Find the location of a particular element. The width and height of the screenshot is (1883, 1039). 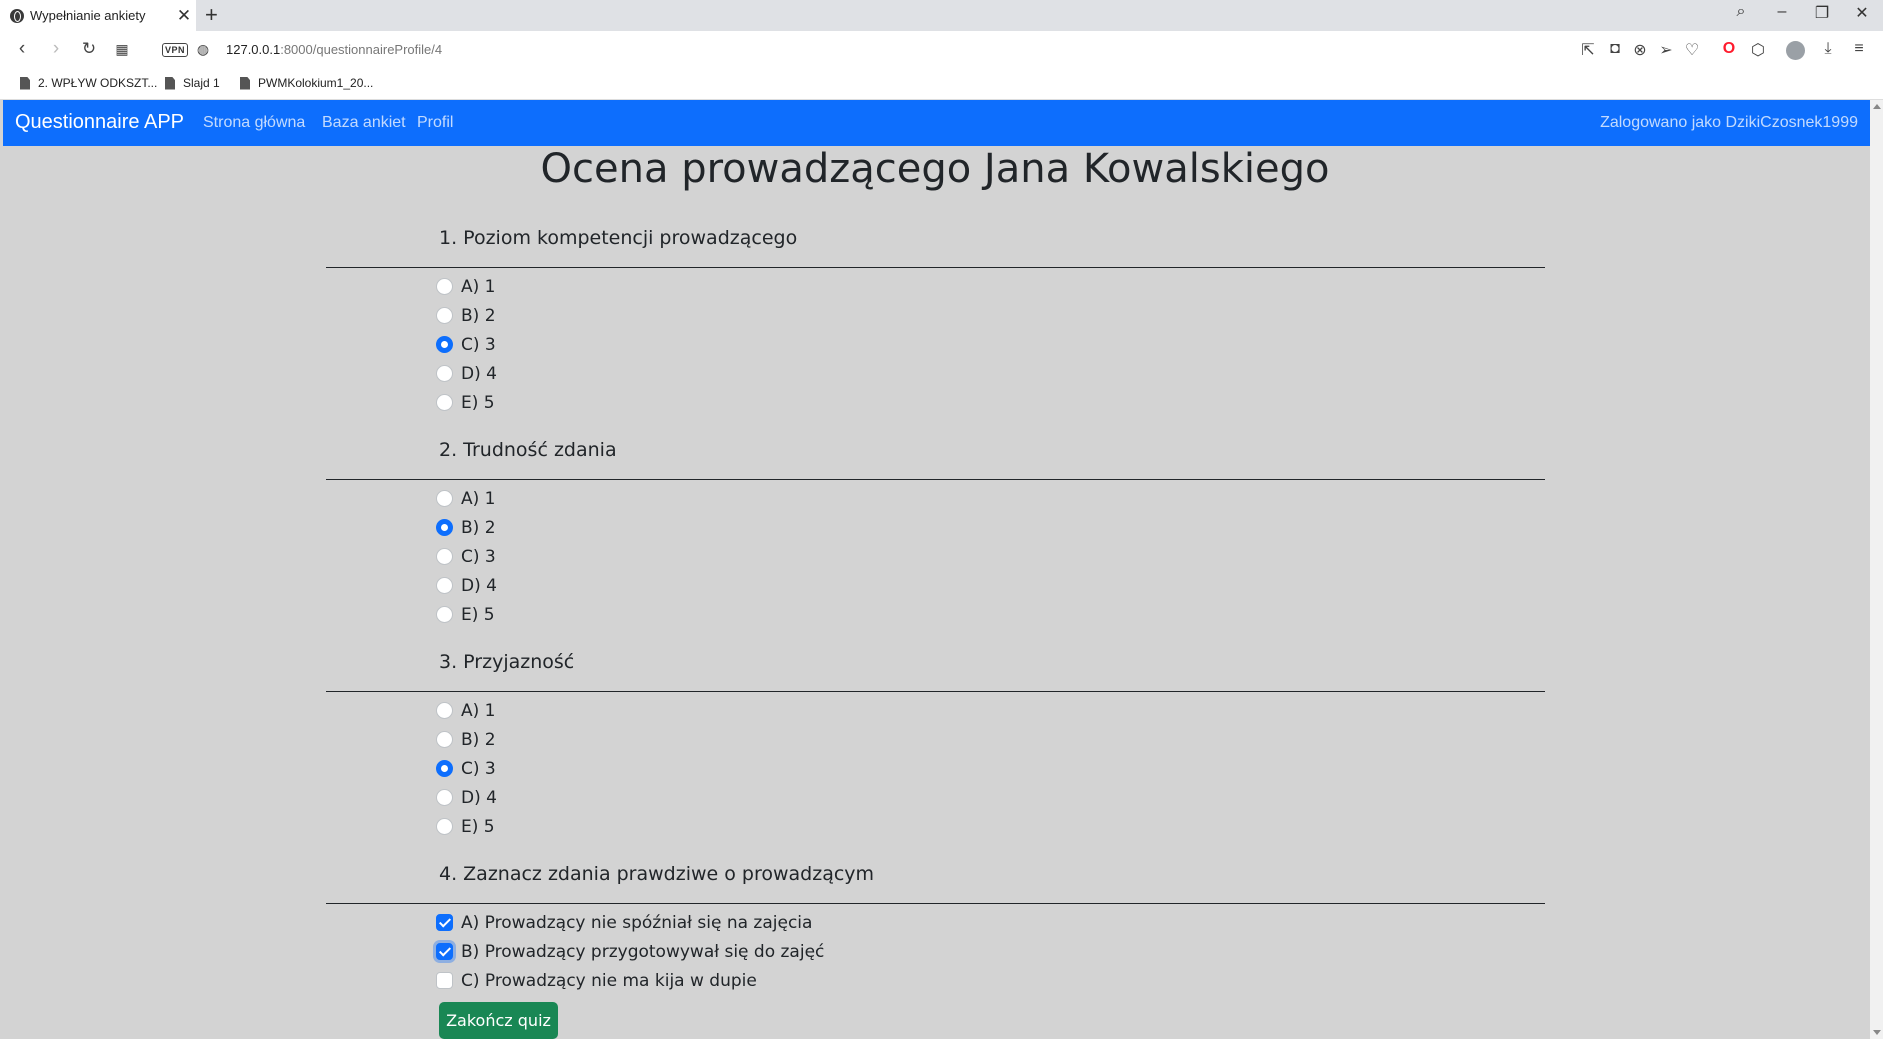

option-q3-c: C) 3 is located at coordinates (990, 768).